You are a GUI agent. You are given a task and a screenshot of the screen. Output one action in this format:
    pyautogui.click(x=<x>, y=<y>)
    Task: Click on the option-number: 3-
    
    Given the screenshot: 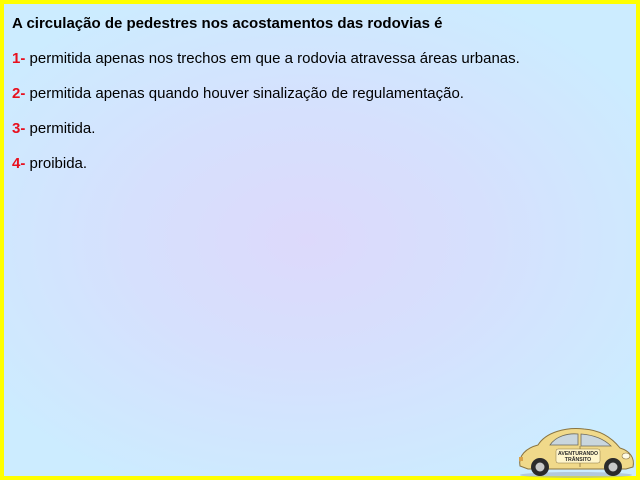 What is the action you would take?
    pyautogui.click(x=19, y=128)
    